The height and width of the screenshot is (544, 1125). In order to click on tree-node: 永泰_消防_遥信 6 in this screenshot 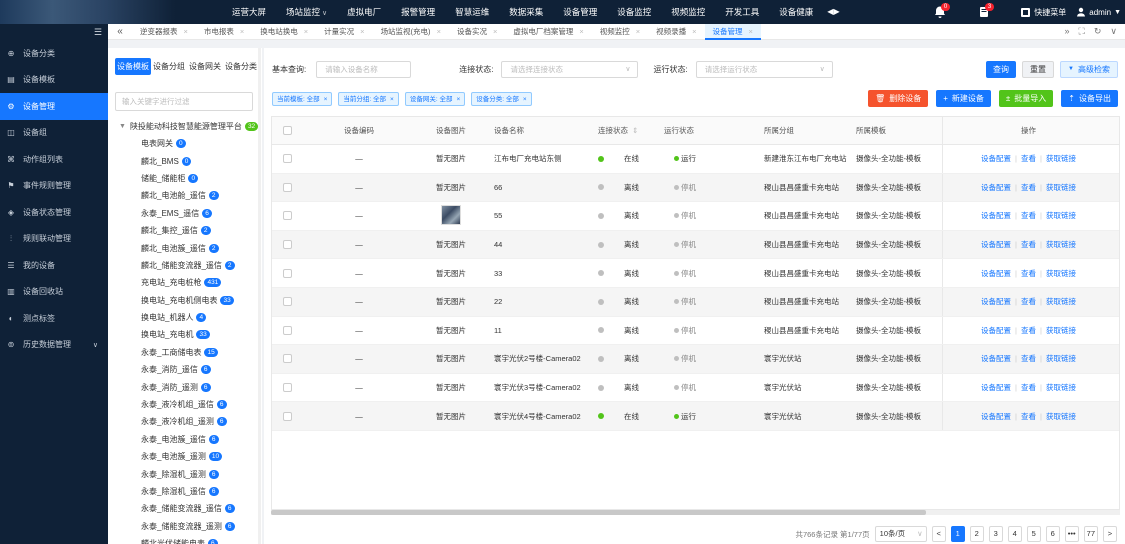, I will do `click(185, 369)`.